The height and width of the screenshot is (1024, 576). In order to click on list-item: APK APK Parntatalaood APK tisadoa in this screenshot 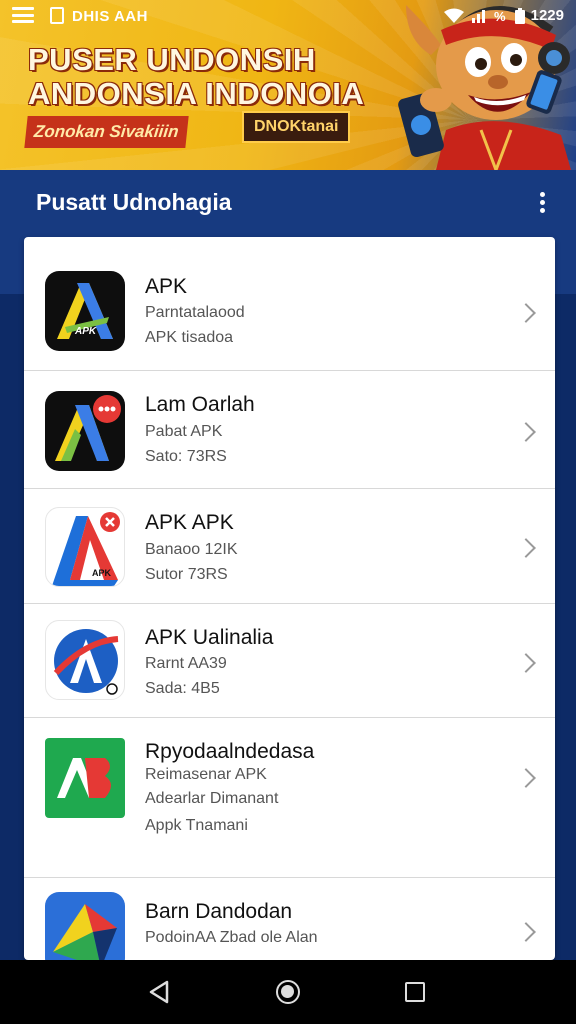, I will do `click(289, 304)`.